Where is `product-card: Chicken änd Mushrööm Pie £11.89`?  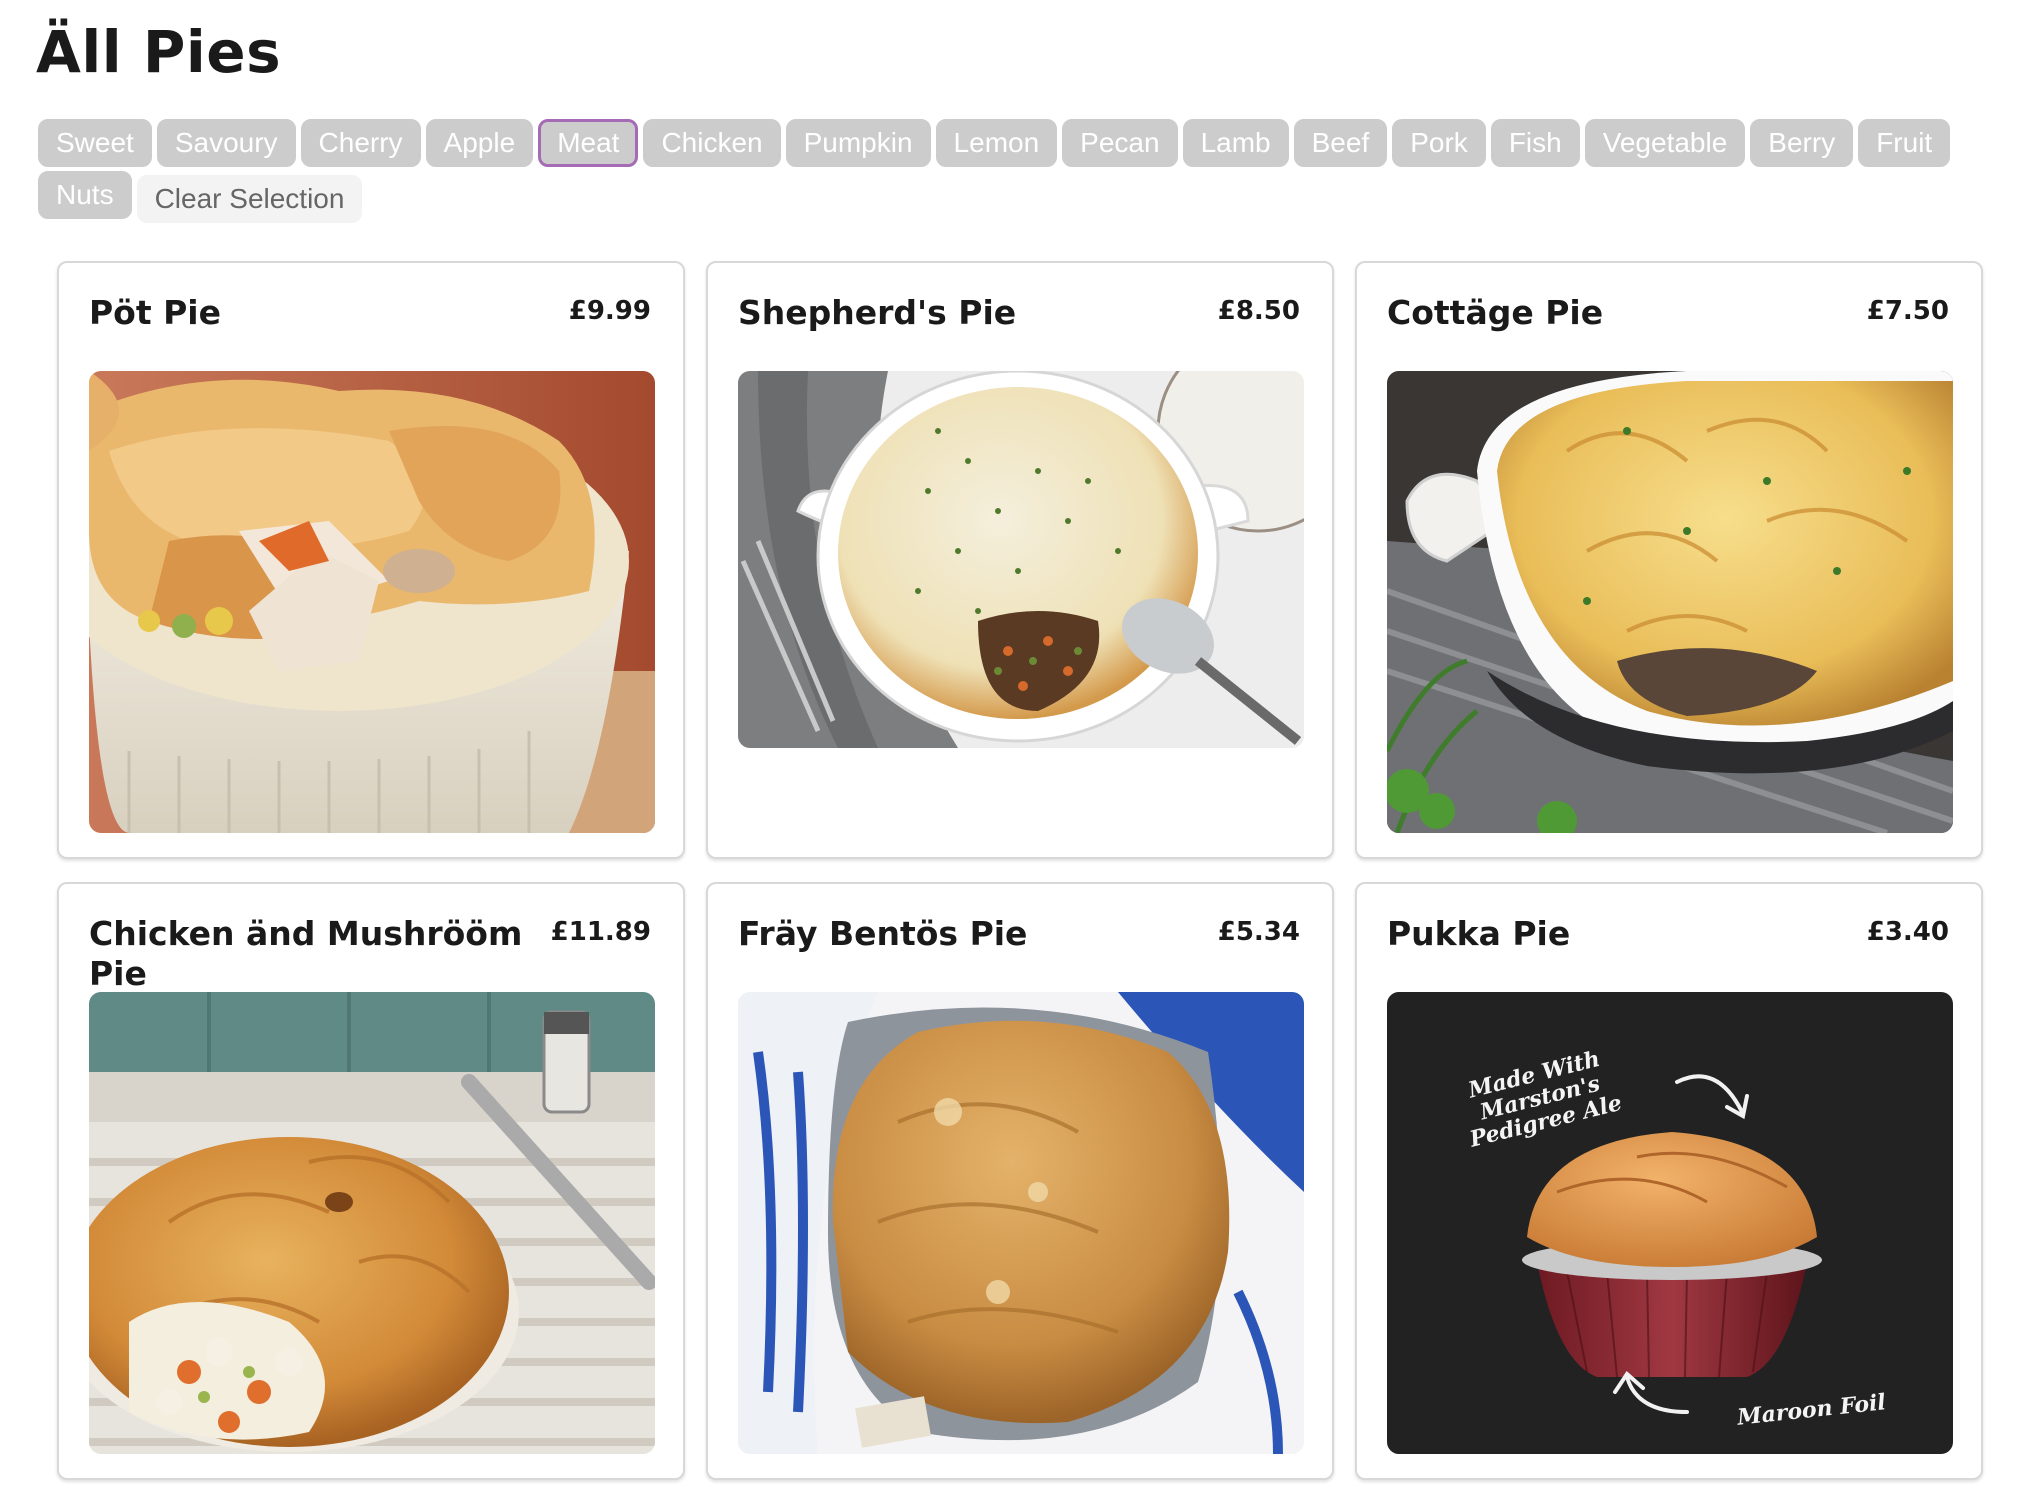 product-card: Chicken änd Mushrööm Pie £11.89 is located at coordinates (371, 1181).